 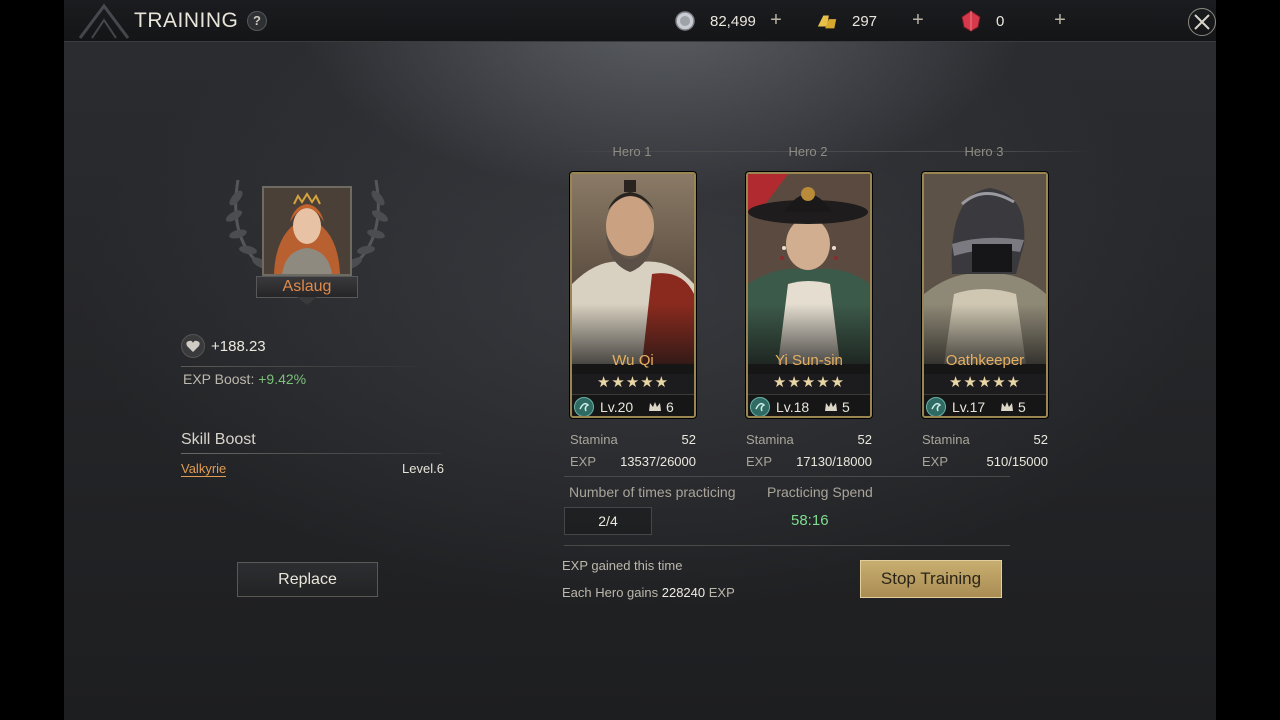 I want to click on exp-value: 510/15000, so click(x=1017, y=461).